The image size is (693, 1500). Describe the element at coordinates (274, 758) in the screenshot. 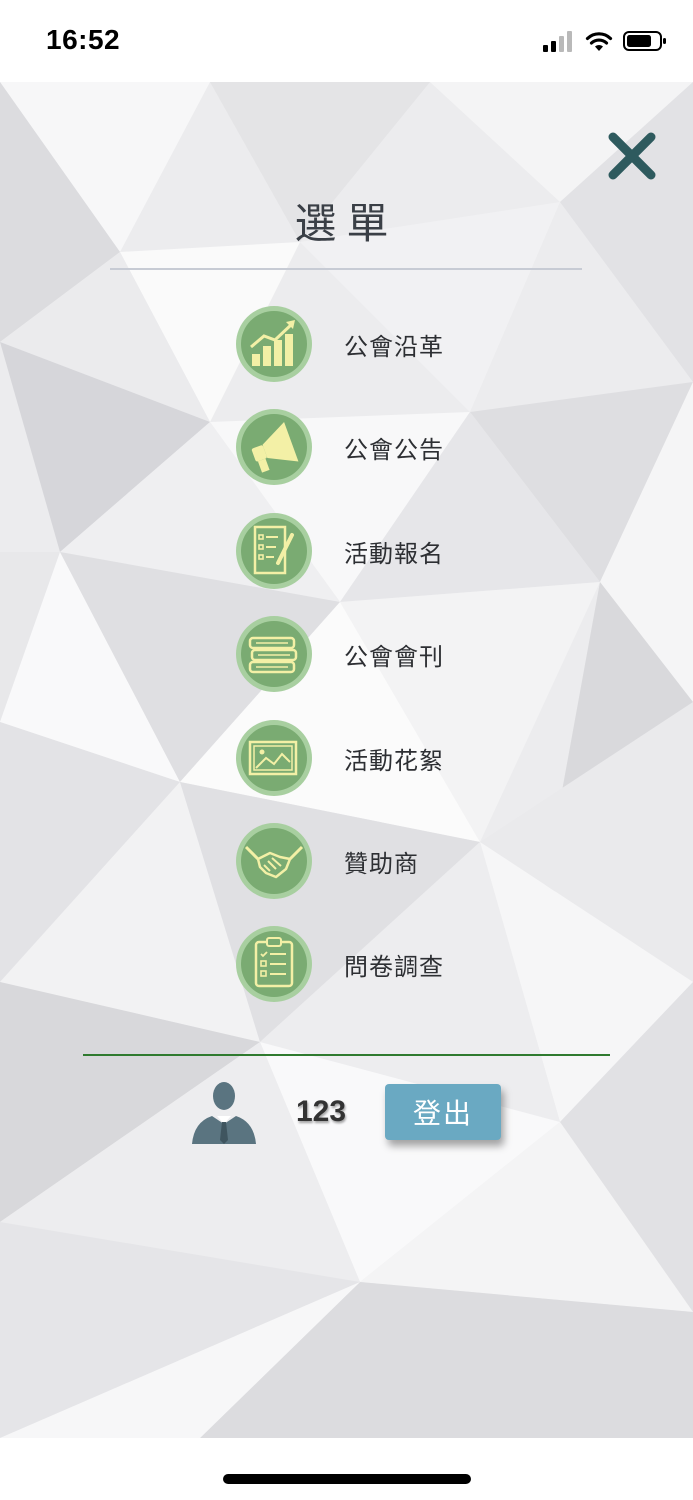

I see `picture-icon` at that location.